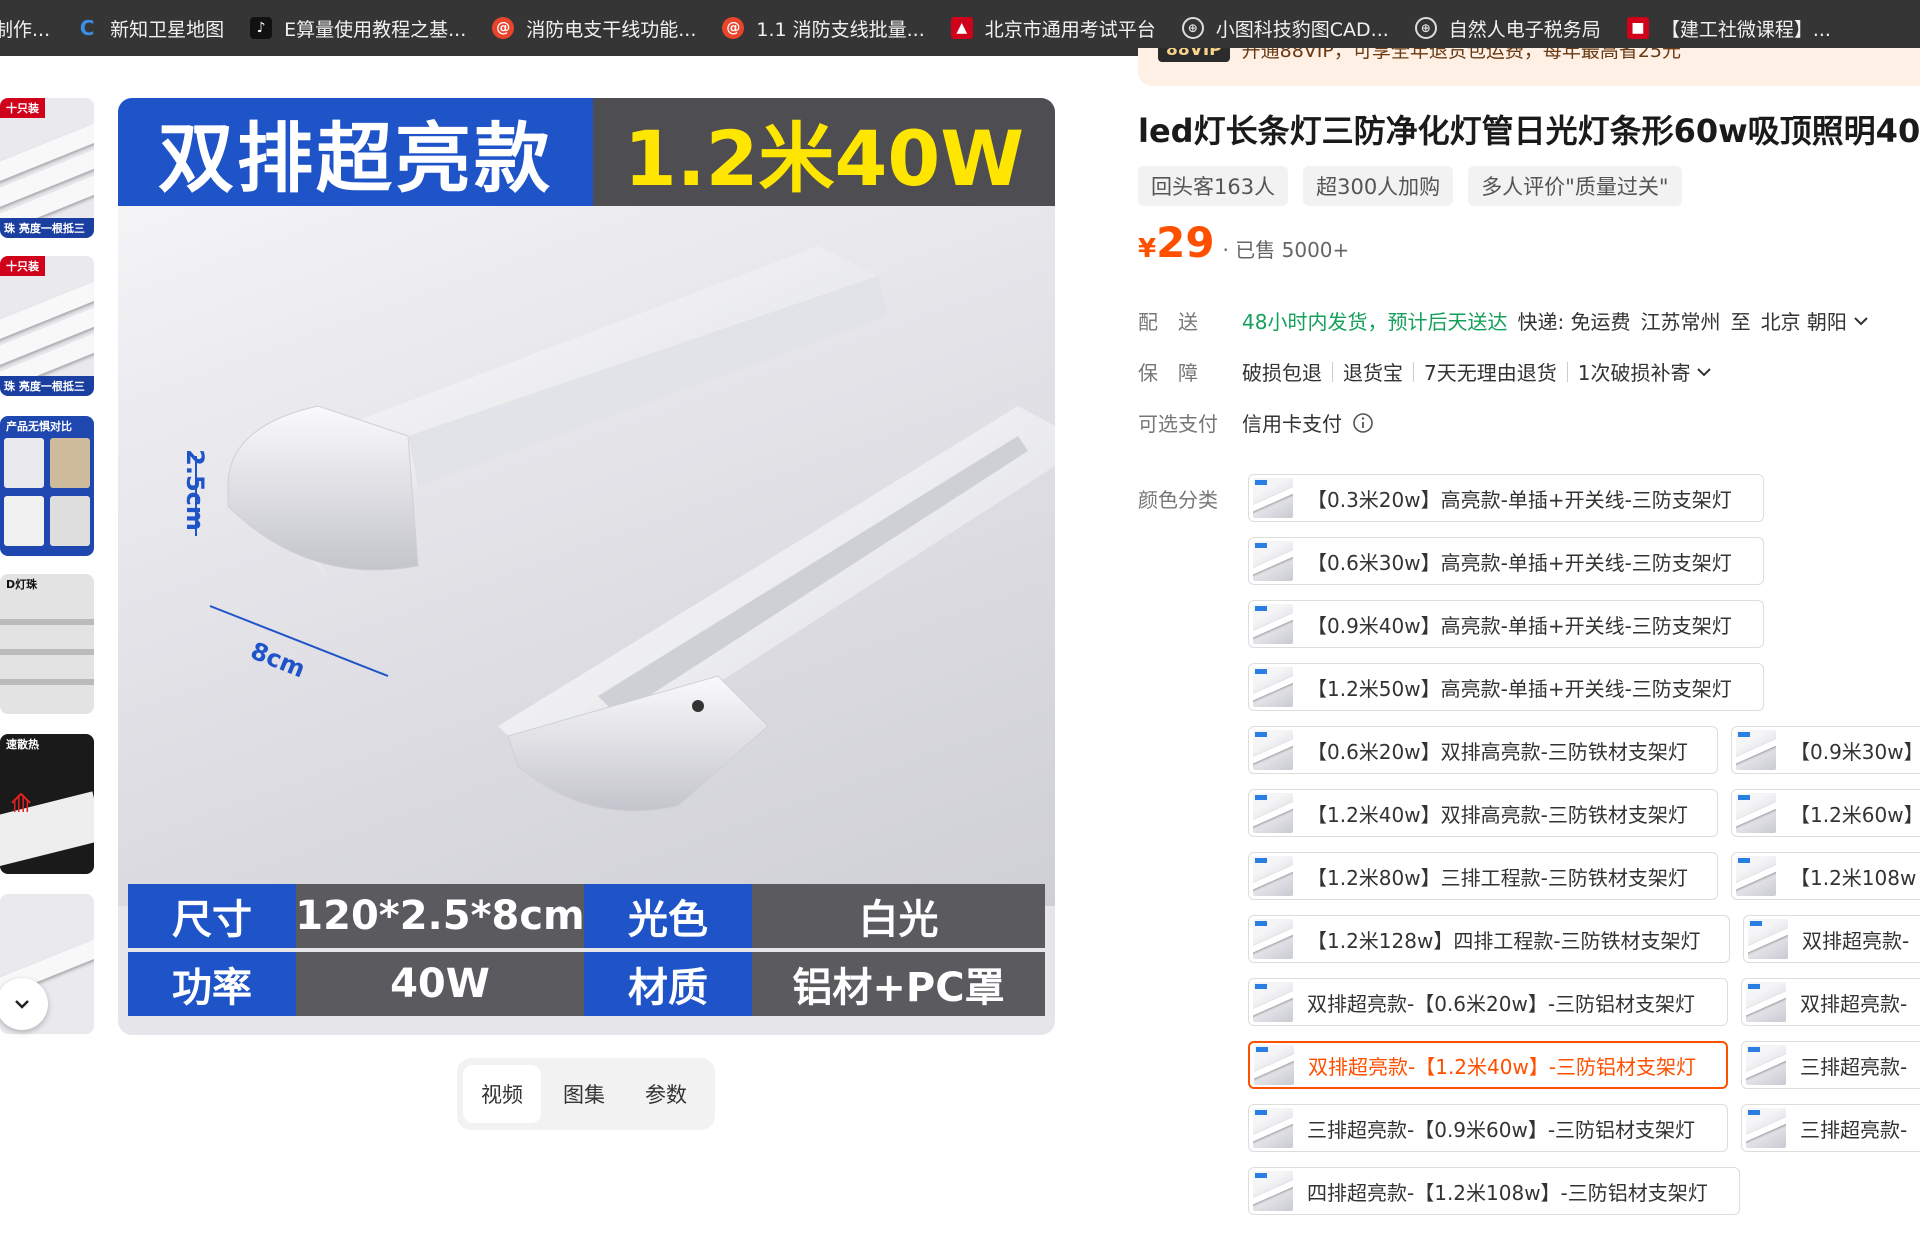  Describe the element at coordinates (1519, 625) in the screenshot. I see `sku-option-label: 【0.9米40w】高亮款-单插+开关线-三防支架灯` at that location.